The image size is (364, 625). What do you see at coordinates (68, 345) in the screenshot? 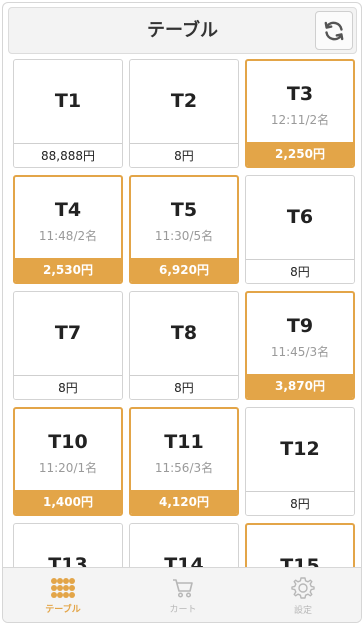
I see `table-tile: T7 8円` at bounding box center [68, 345].